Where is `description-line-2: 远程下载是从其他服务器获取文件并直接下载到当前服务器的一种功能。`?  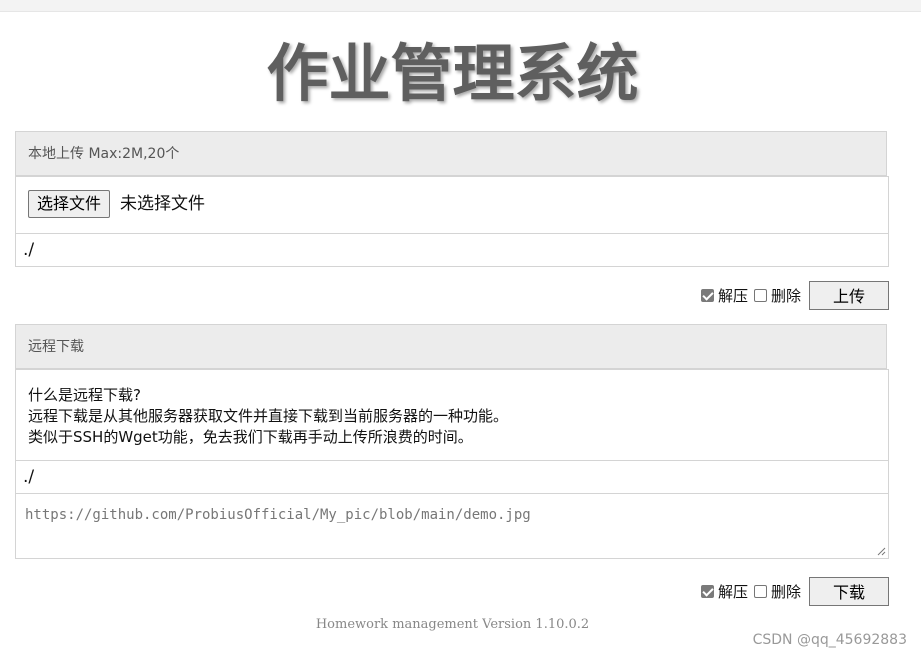
description-line-2: 远程下载是从其他服务器获取文件并直接下载到当前服务器的一种功能。 is located at coordinates (268, 416).